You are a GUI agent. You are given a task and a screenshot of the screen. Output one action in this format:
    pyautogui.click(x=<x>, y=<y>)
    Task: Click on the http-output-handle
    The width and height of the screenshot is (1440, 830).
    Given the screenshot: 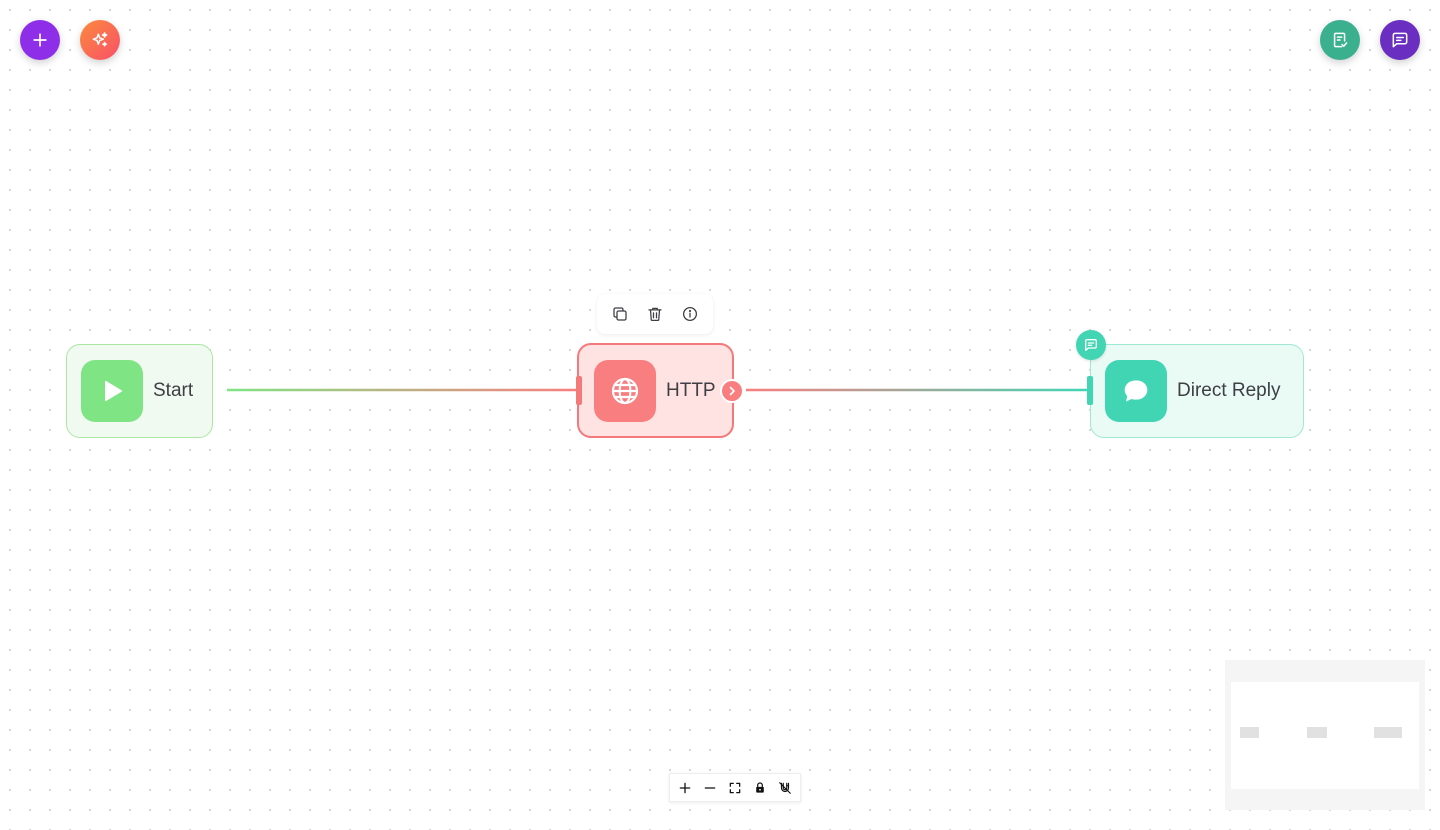 What is the action you would take?
    pyautogui.click(x=732, y=391)
    